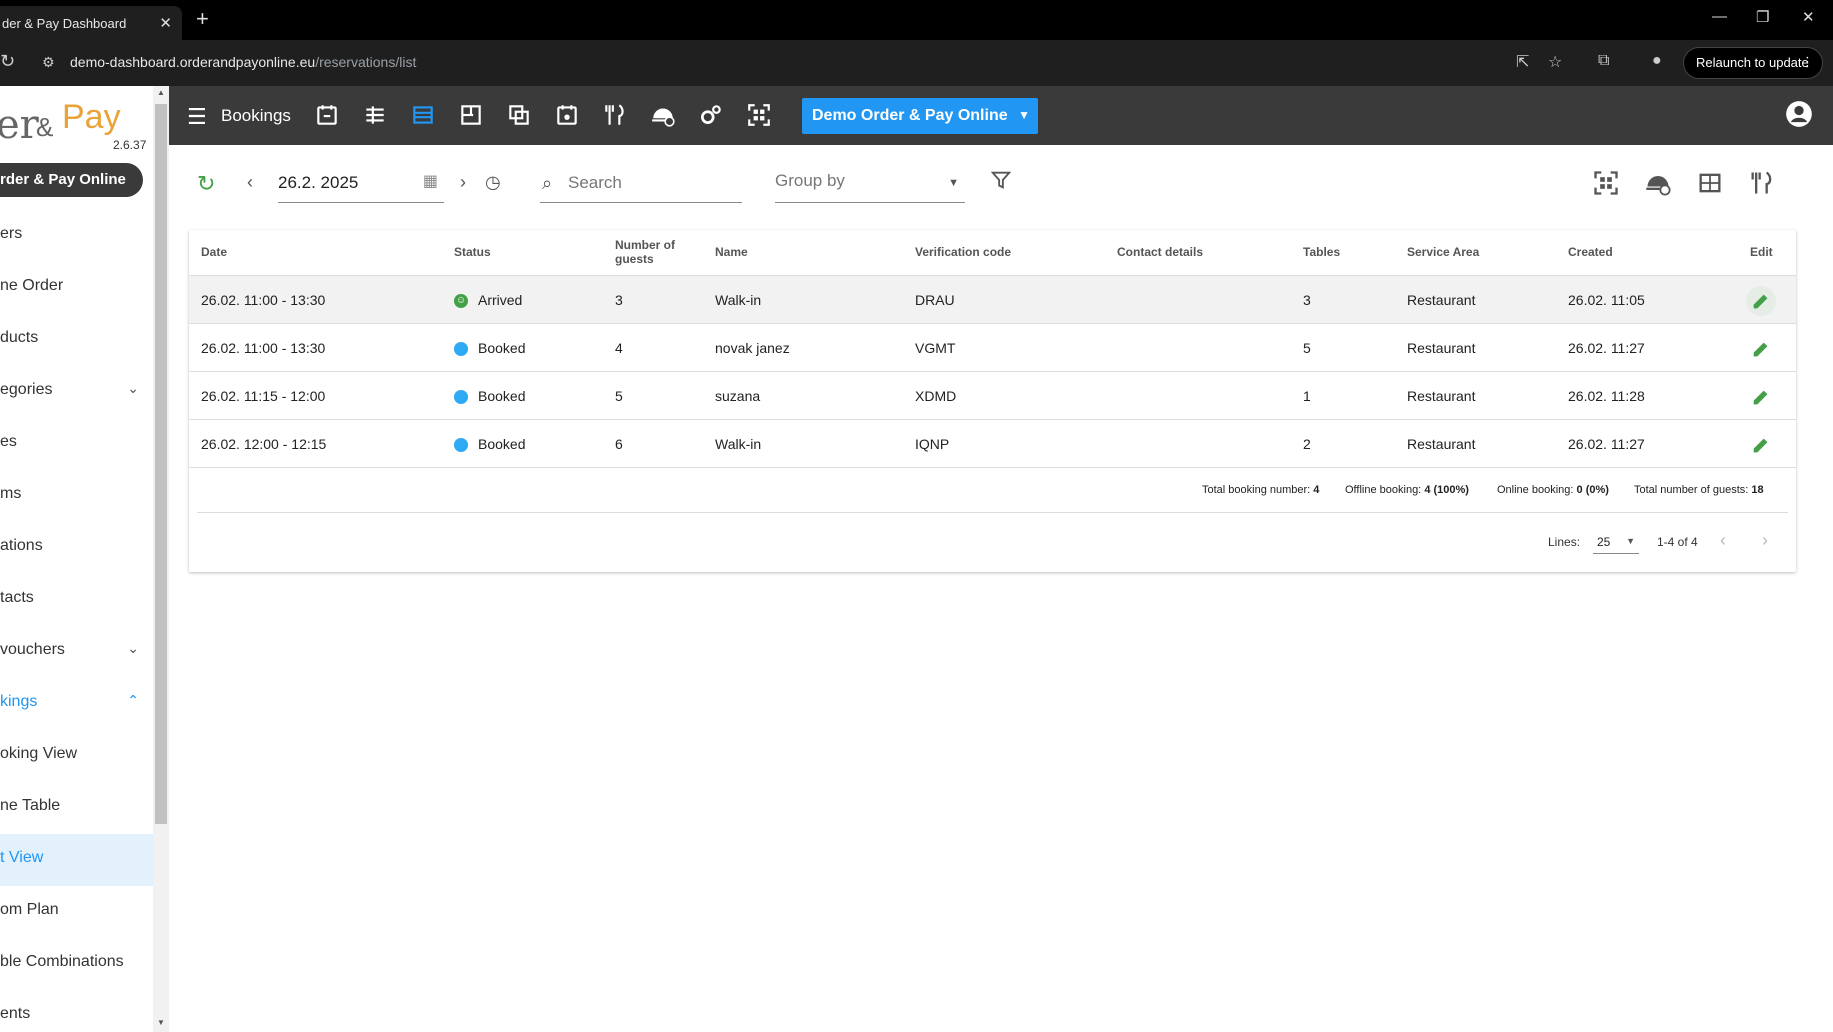 The width and height of the screenshot is (1833, 1032). What do you see at coordinates (76, 704) in the screenshot?
I see `sidebar-item-bookings: kings ⌃` at bounding box center [76, 704].